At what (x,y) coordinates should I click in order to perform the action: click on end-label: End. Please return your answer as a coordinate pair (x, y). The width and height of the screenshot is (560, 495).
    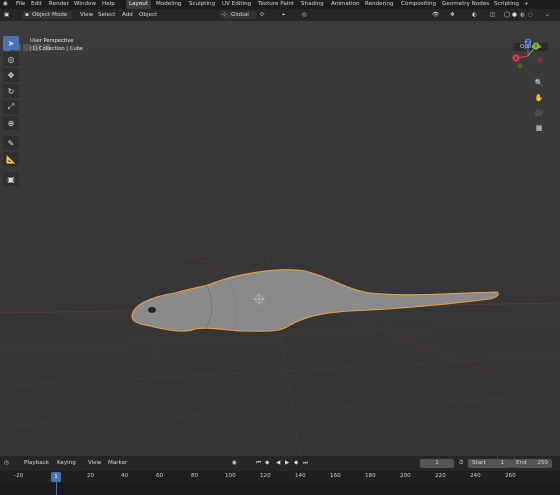
    Looking at the image, I should click on (521, 463).